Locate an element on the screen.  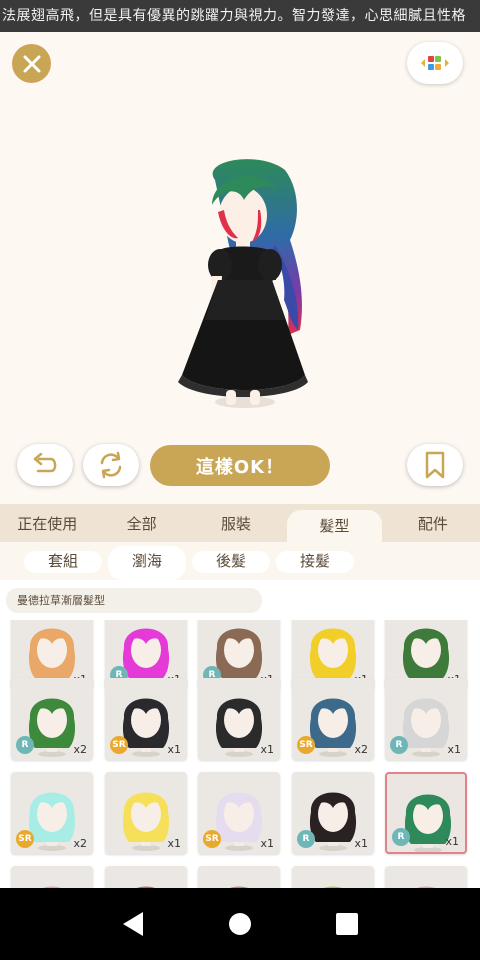
undo-icon is located at coordinates (45, 463).